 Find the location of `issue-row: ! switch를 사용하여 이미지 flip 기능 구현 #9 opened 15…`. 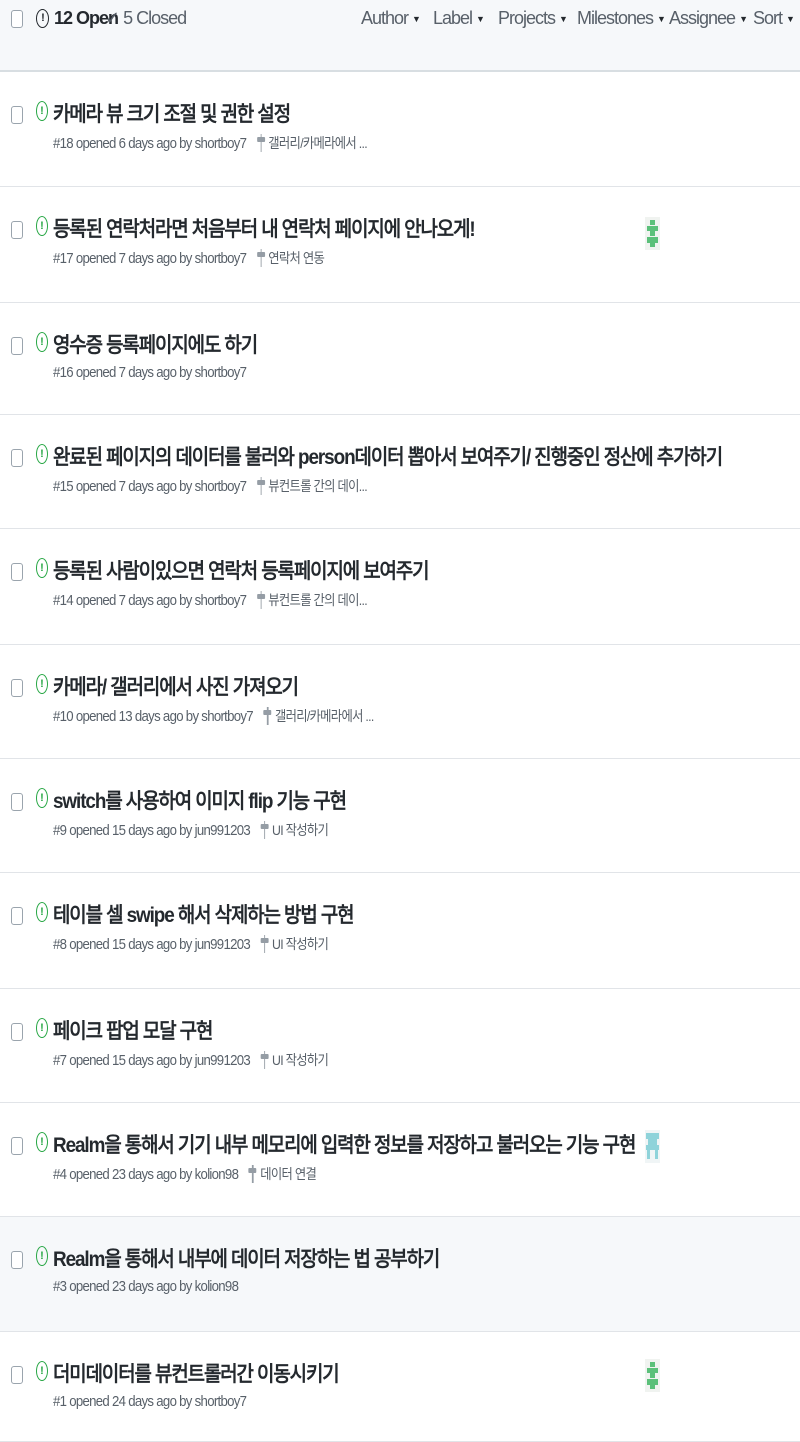

issue-row: ! switch를 사용하여 이미지 flip 기능 구현 #9 opened 15… is located at coordinates (400, 816).